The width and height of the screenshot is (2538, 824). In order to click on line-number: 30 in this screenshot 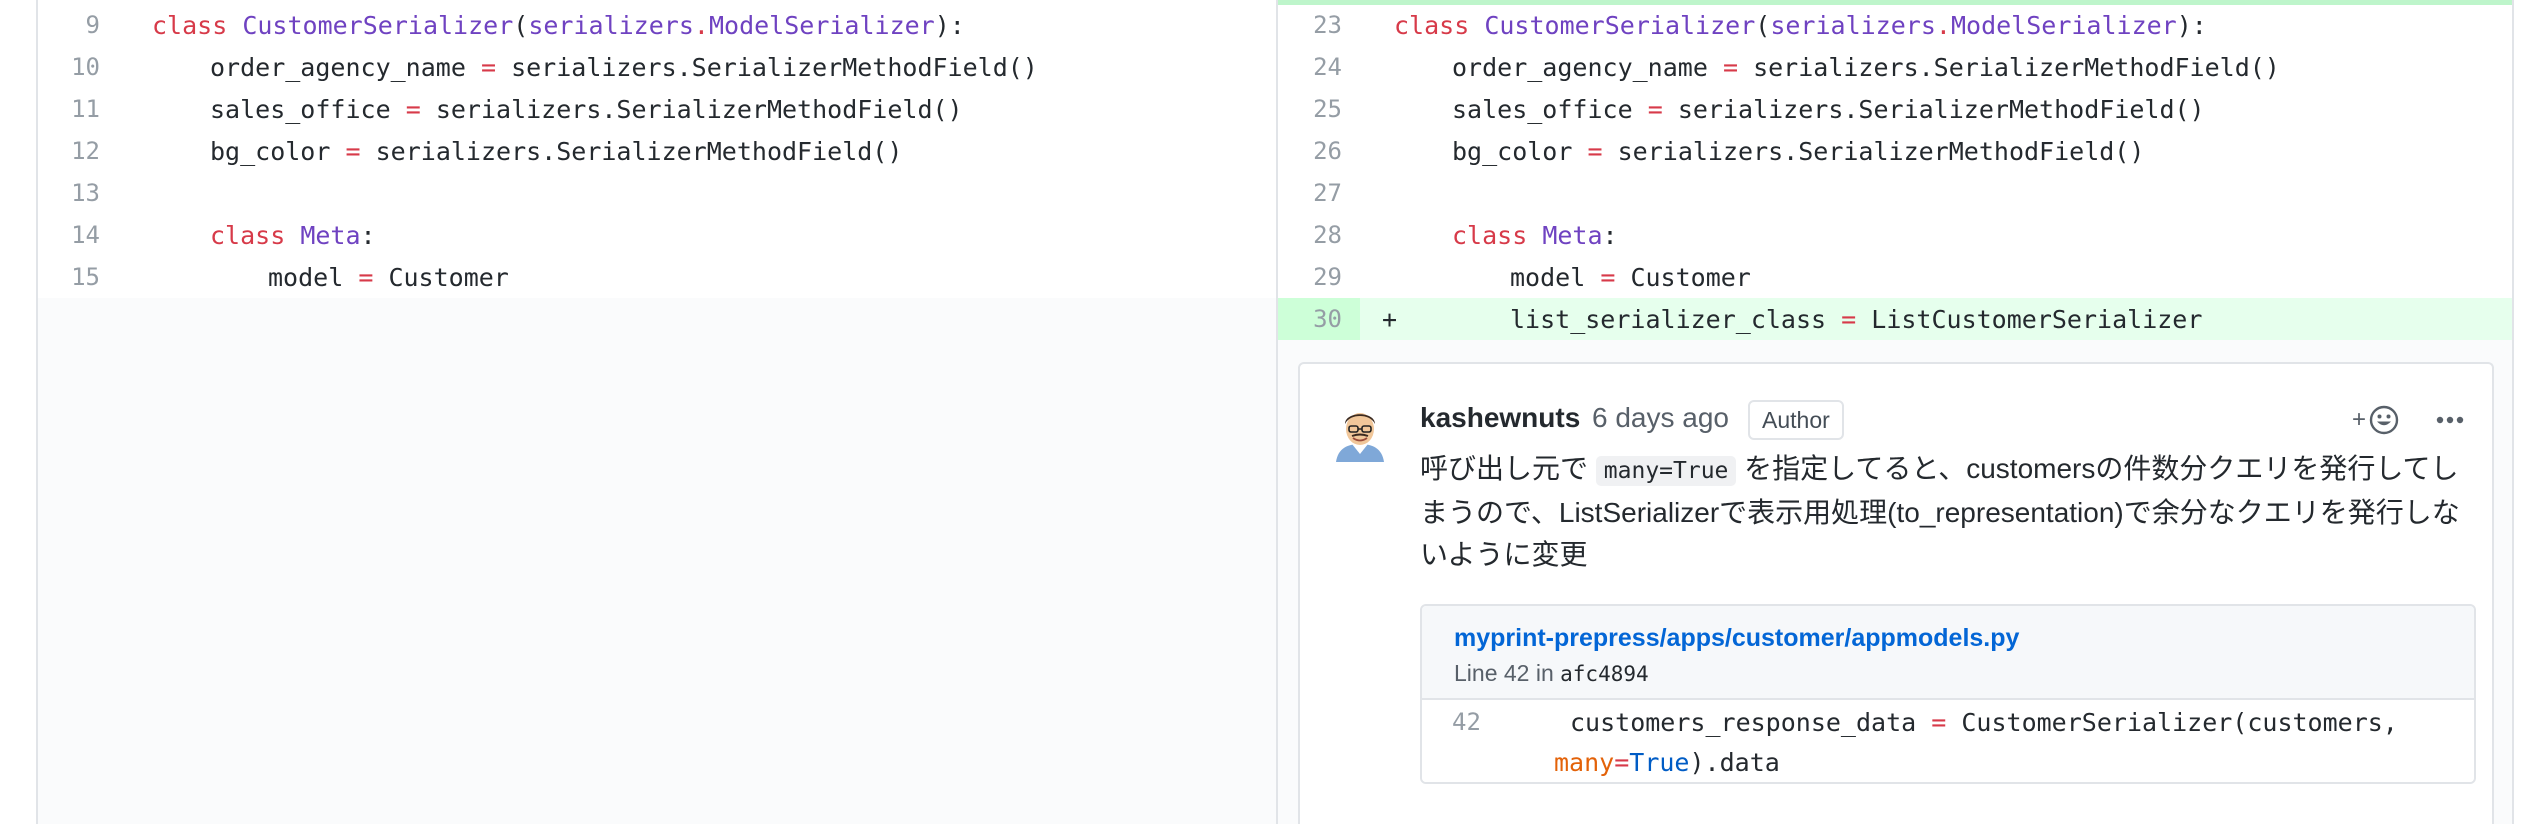, I will do `click(1307, 319)`.